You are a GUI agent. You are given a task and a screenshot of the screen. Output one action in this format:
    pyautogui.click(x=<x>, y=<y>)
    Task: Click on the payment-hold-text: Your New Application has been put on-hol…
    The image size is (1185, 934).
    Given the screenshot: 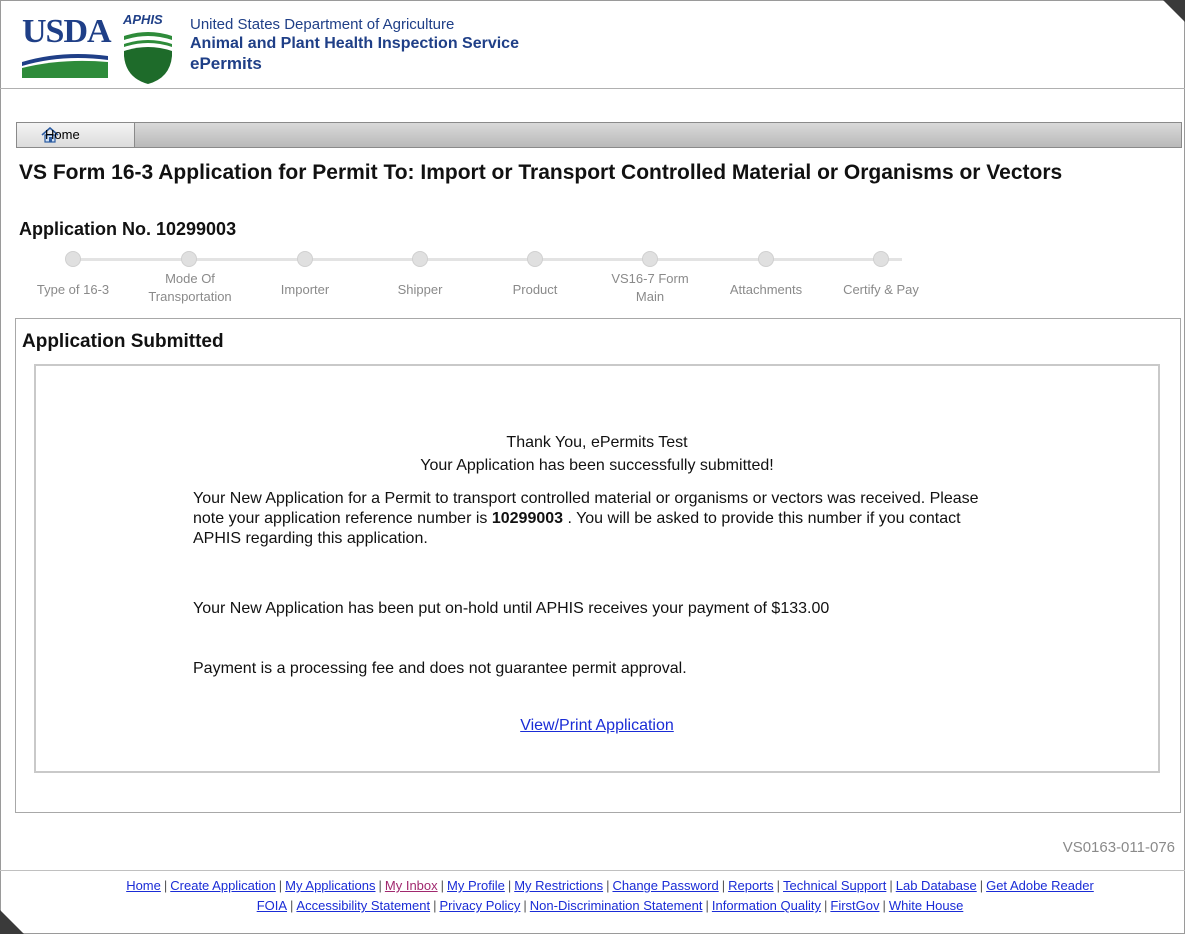 What is the action you would take?
    pyautogui.click(x=511, y=608)
    